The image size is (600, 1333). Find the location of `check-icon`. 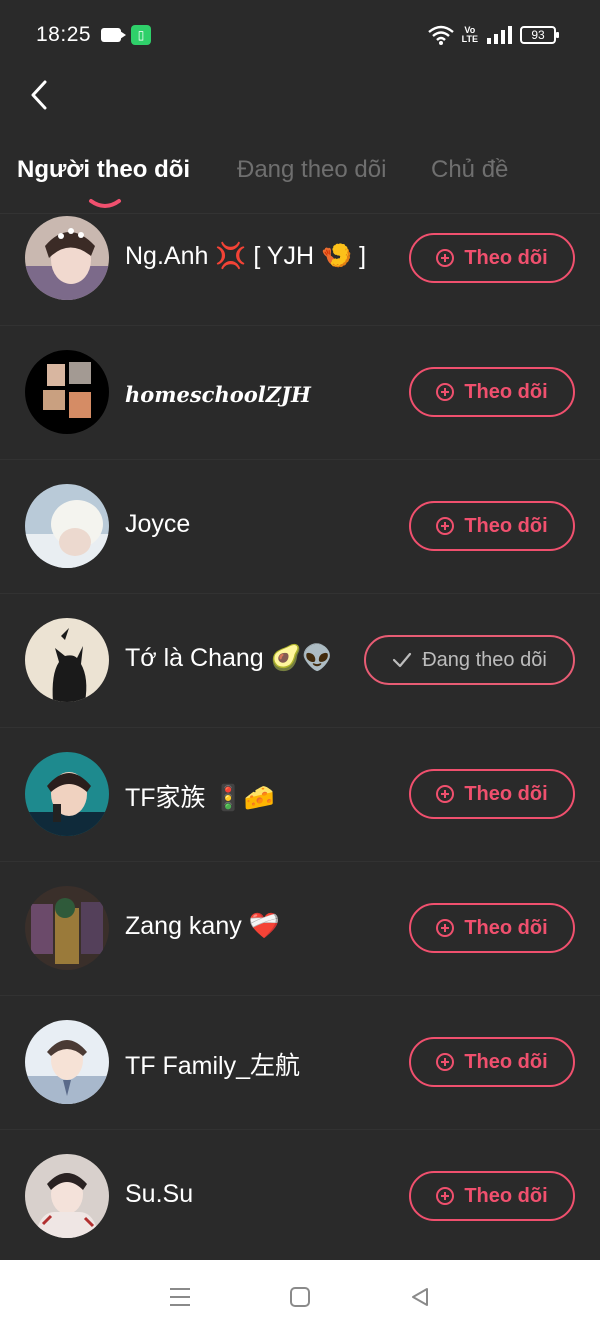

check-icon is located at coordinates (402, 660).